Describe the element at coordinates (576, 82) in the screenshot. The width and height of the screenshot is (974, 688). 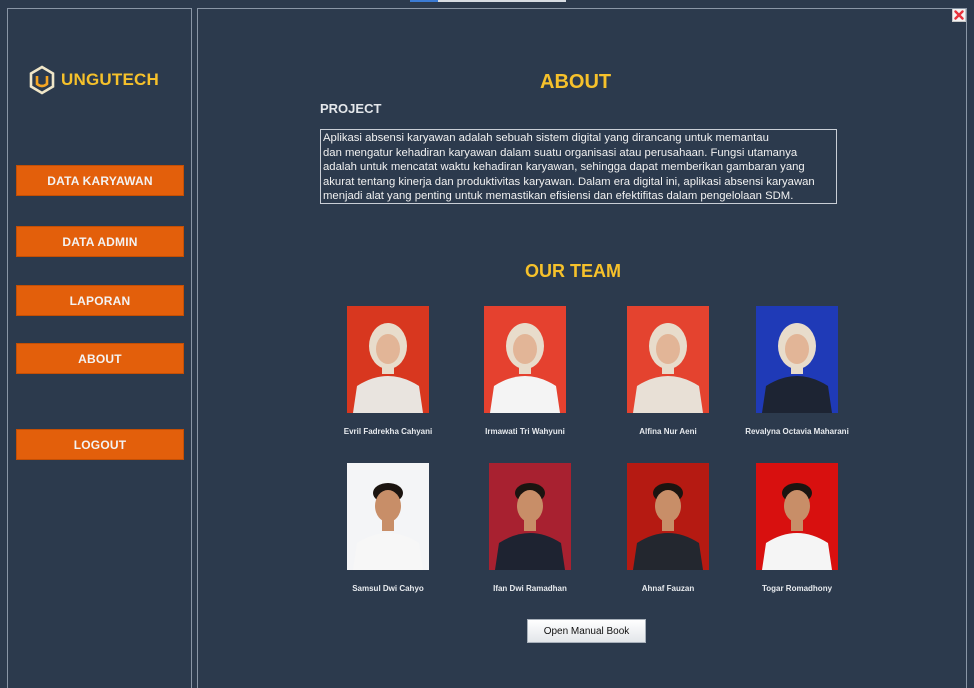
I see `page-title: ABOUT` at that location.